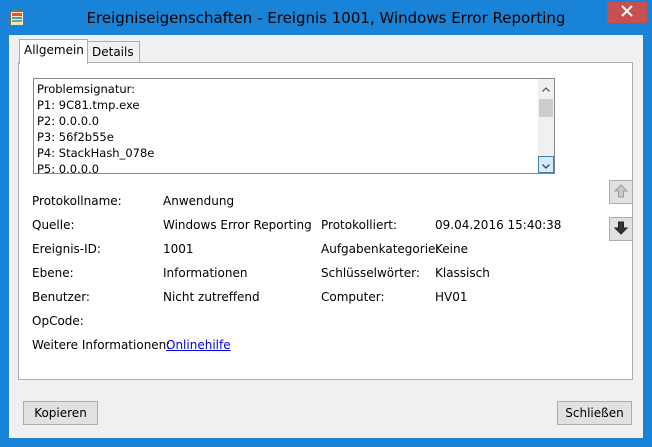  Describe the element at coordinates (68, 169) in the screenshot. I see `description-line: P5: 0.0.0.0` at that location.